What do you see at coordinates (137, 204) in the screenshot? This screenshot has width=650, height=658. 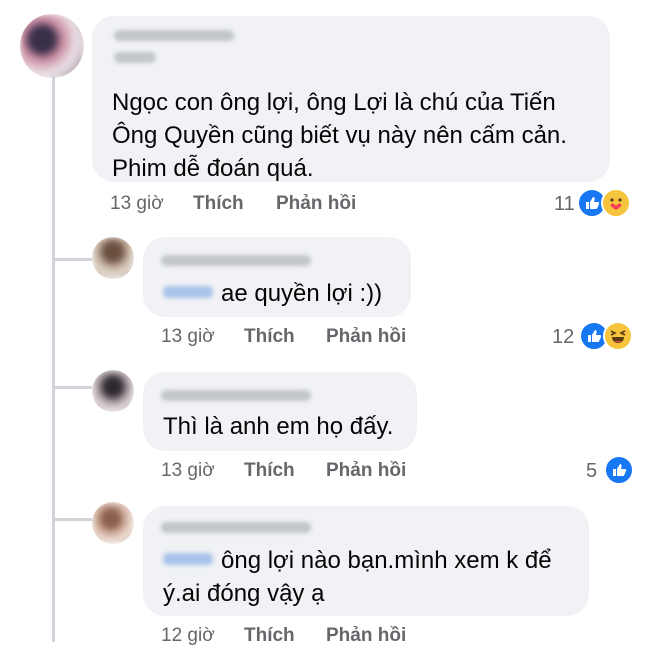 I see `comment-time: 13 giờ` at bounding box center [137, 204].